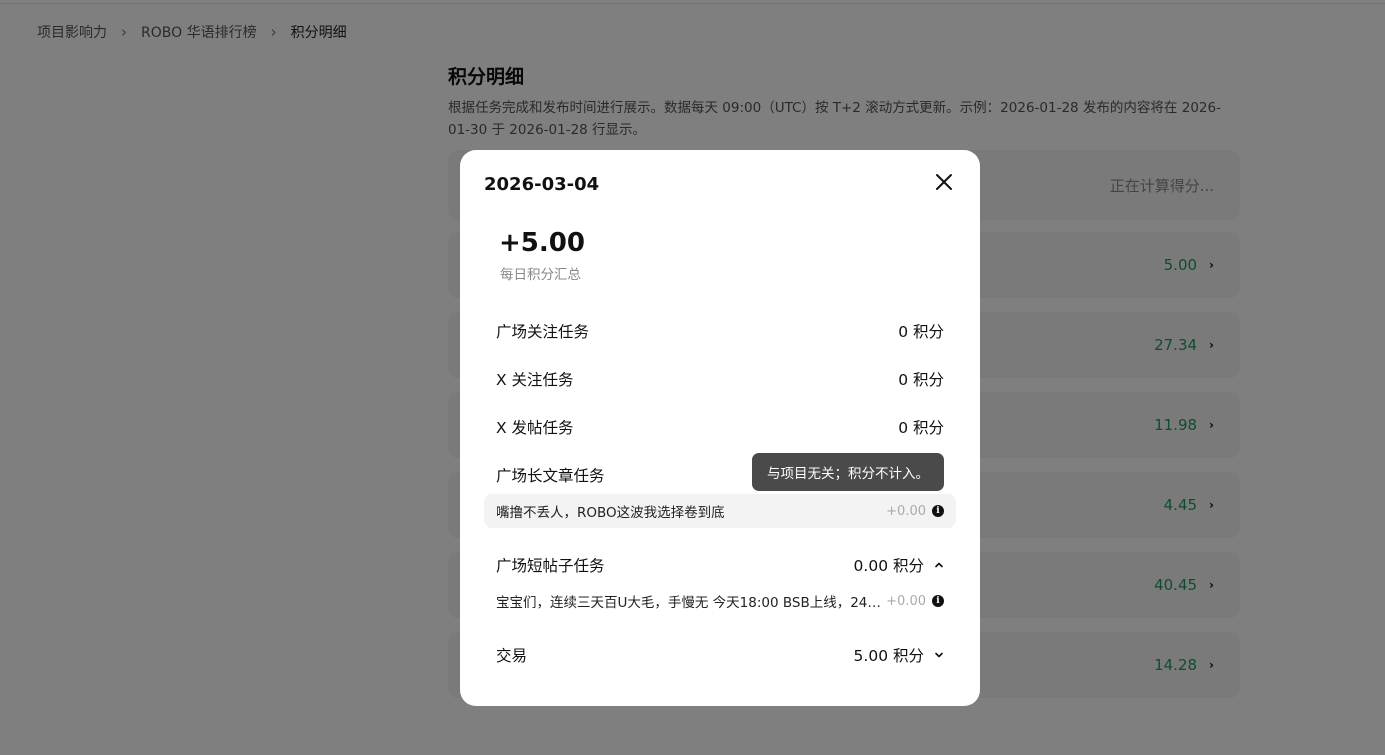 The image size is (1385, 755). I want to click on close-button, so click(944, 182).